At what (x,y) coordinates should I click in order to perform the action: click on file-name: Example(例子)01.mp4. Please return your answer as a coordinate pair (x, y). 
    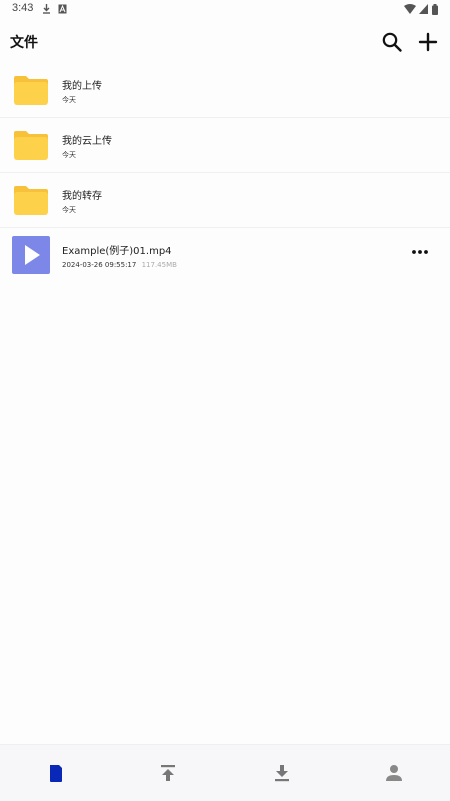
    Looking at the image, I should click on (117, 251).